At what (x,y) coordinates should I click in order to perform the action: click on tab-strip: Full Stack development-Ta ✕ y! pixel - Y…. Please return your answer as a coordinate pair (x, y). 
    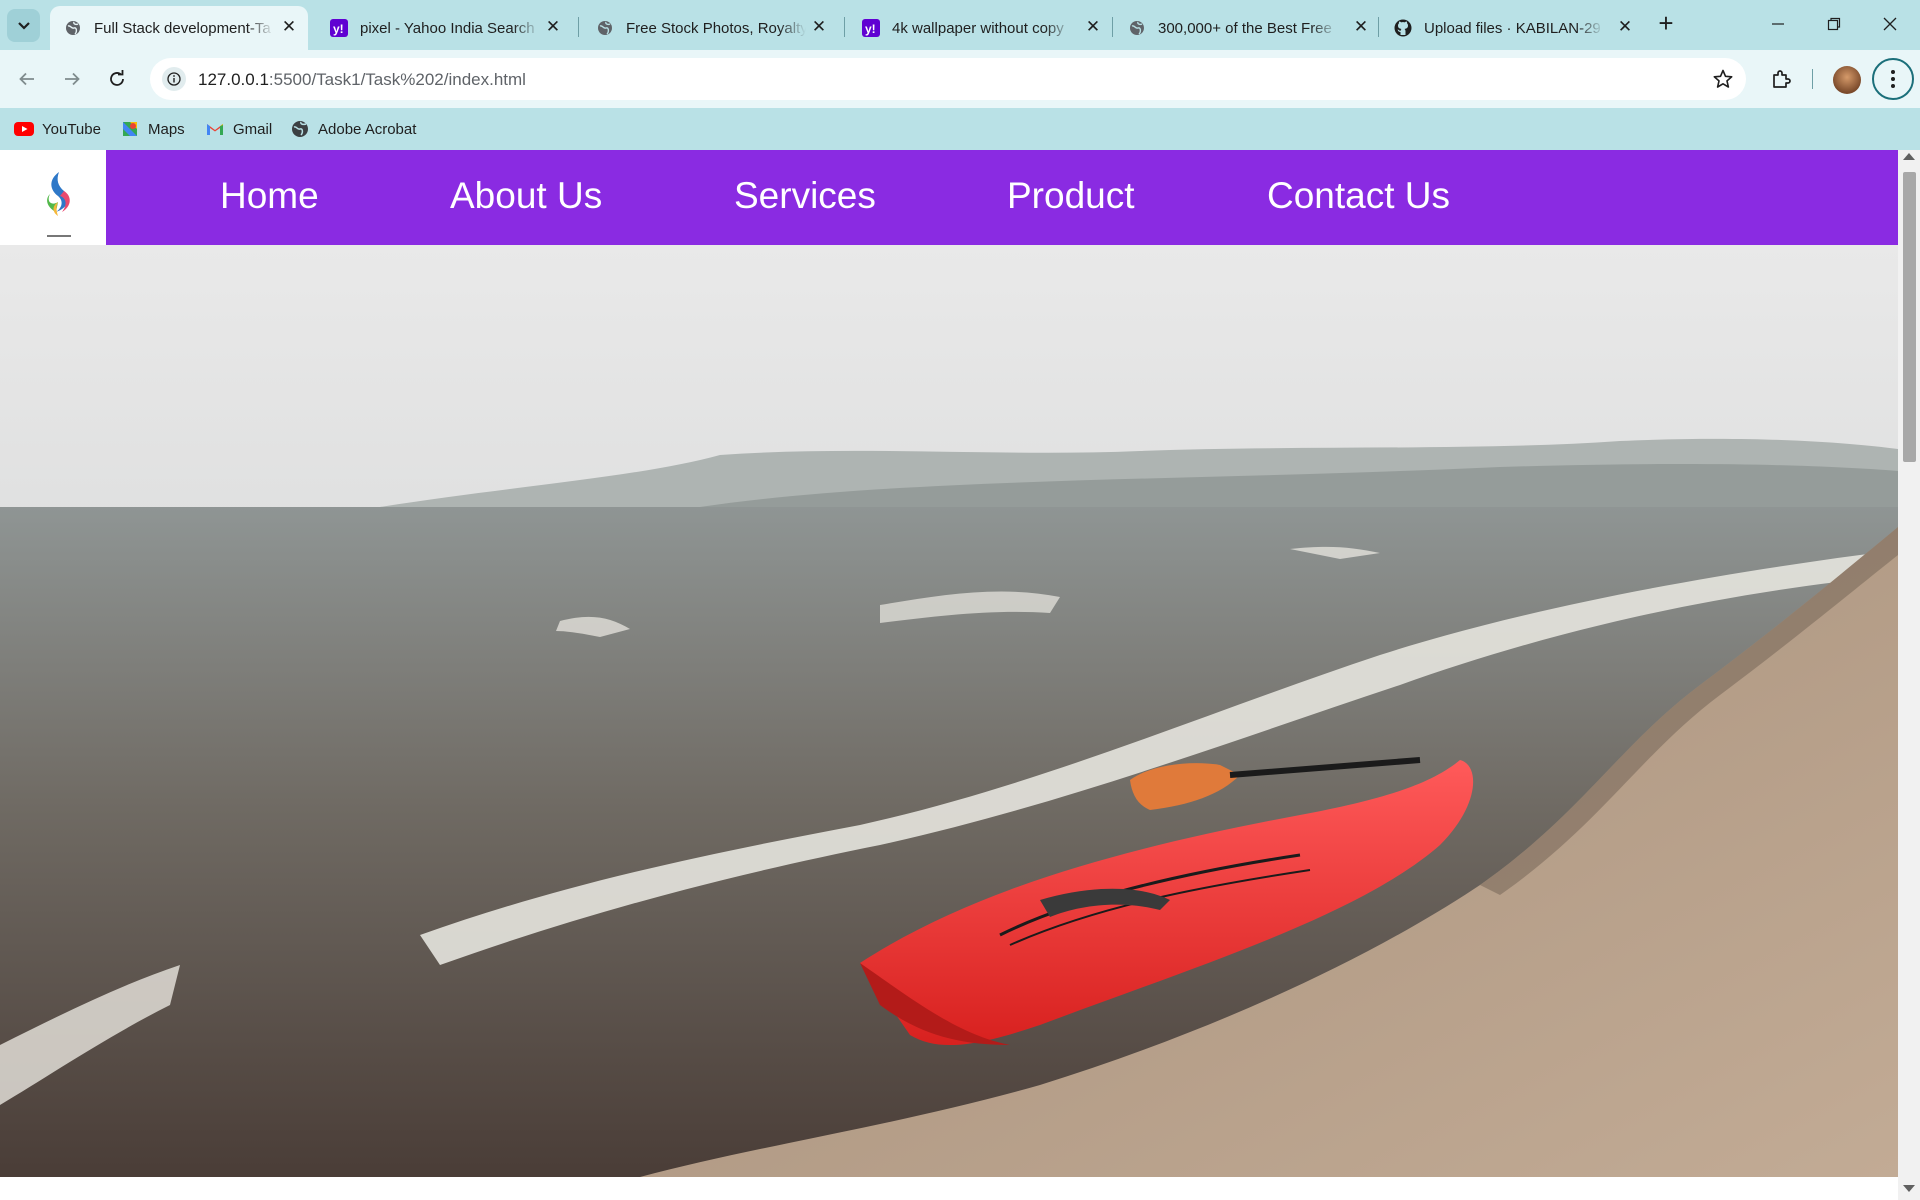
    Looking at the image, I should click on (960, 25).